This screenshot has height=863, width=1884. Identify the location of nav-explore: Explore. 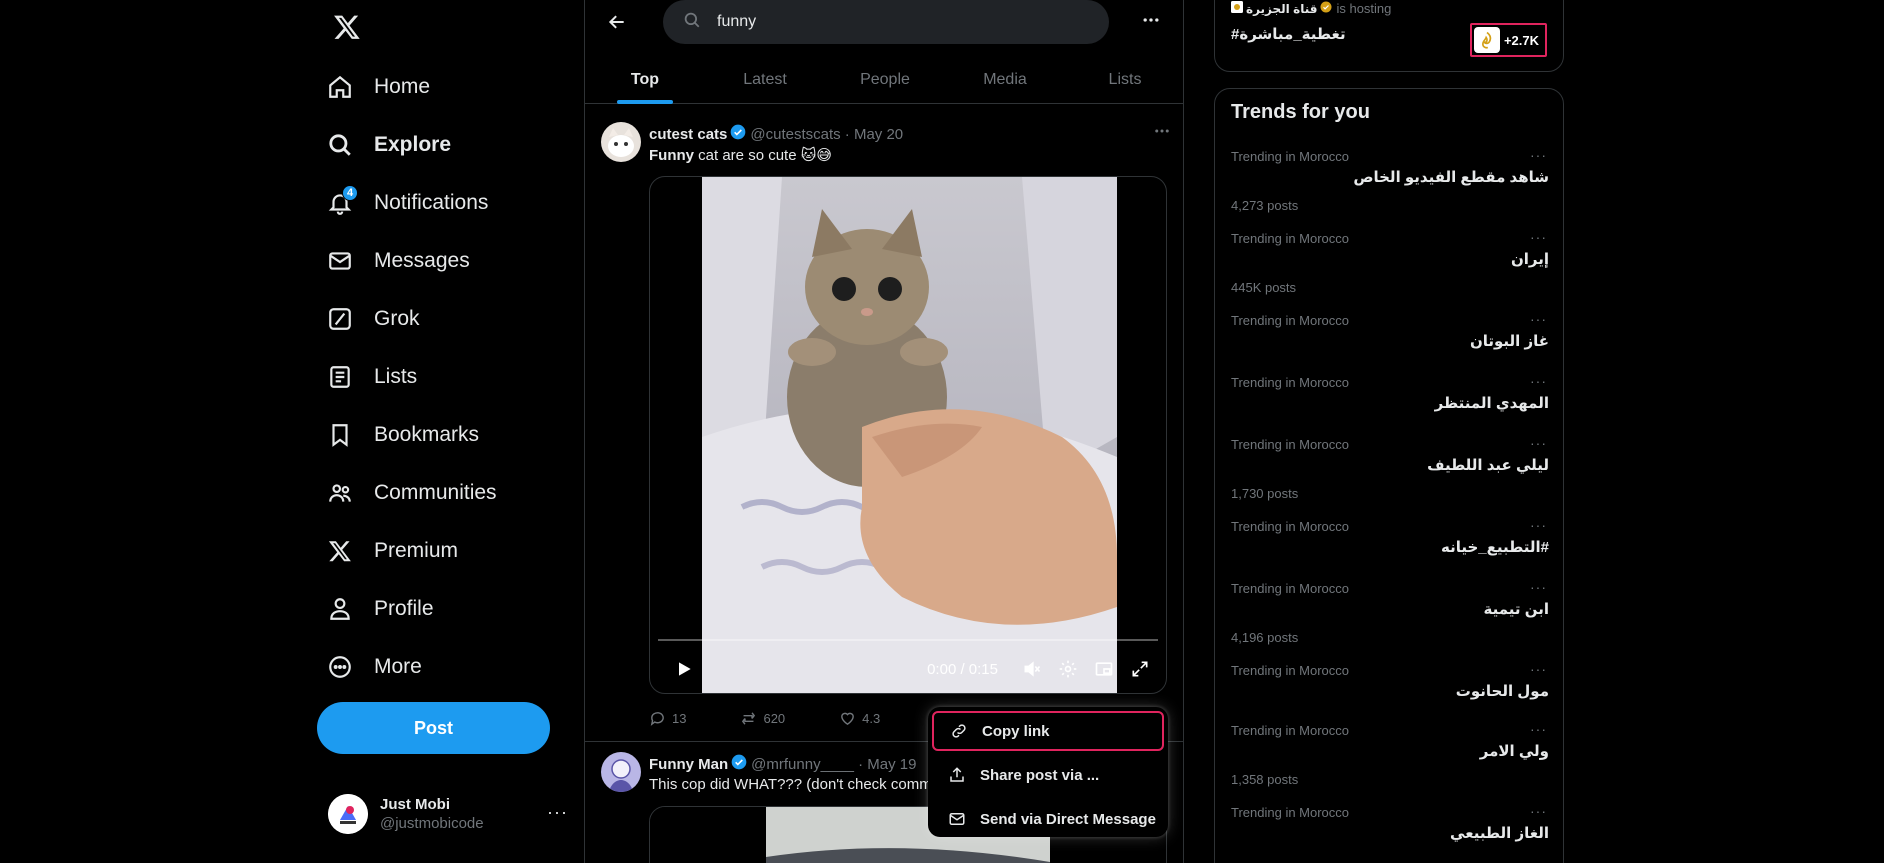
(411, 145).